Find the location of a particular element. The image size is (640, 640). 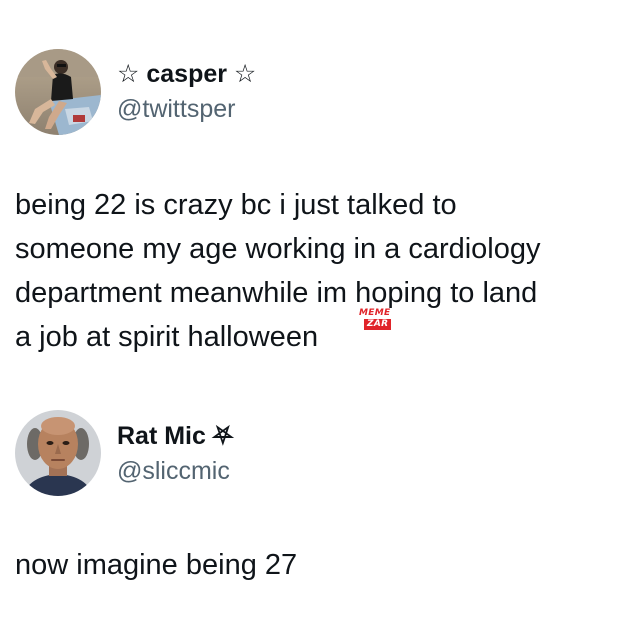

watermark-line1: MEME is located at coordinates (375, 313).